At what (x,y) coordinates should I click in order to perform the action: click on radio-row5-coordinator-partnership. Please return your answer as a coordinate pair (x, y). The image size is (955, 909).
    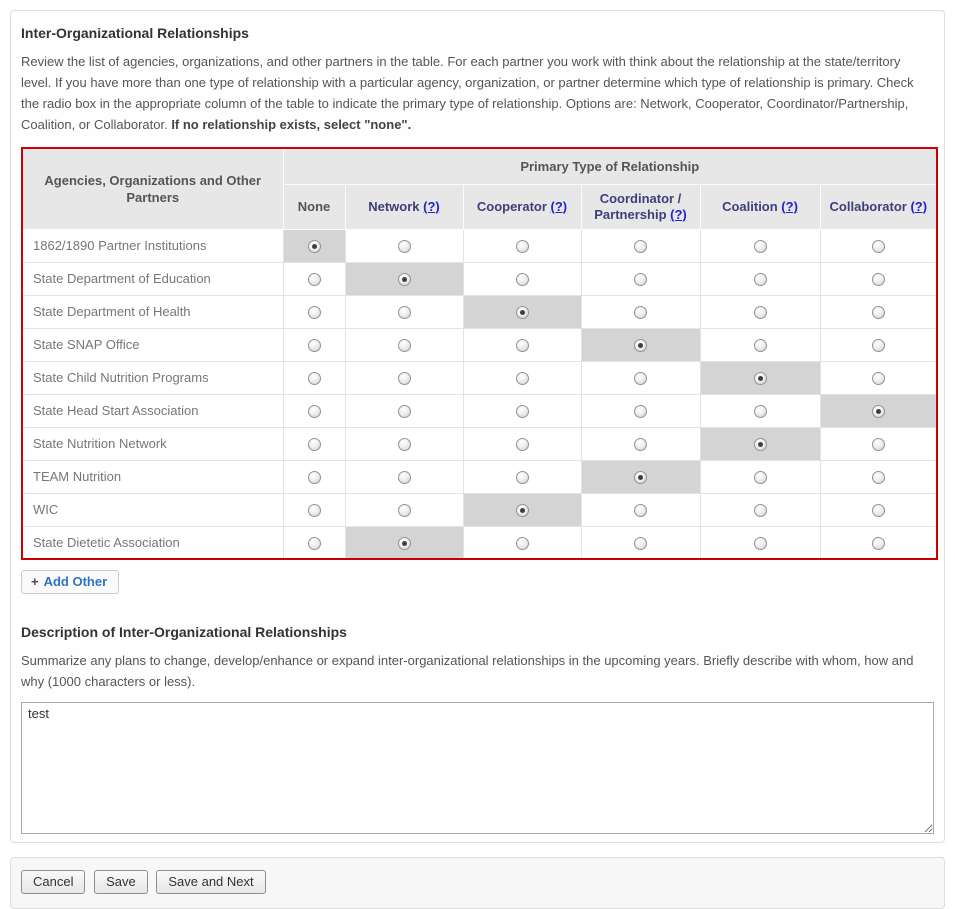
    Looking at the image, I should click on (640, 412).